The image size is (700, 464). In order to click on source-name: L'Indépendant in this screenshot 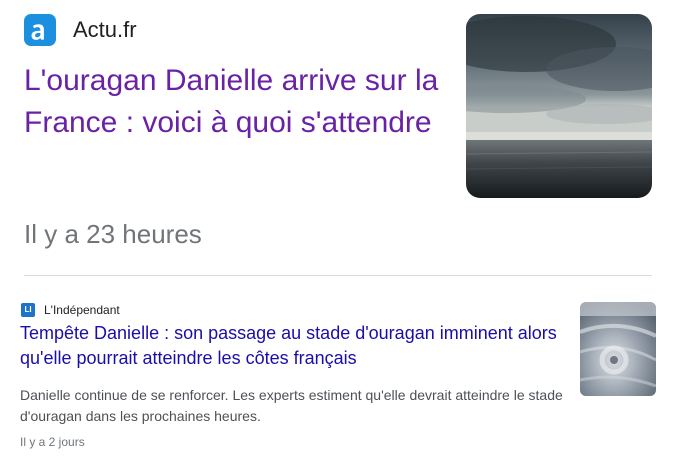, I will do `click(82, 310)`.